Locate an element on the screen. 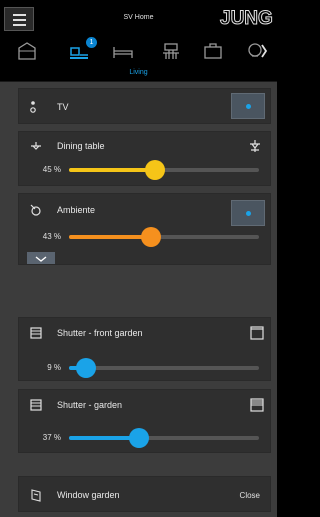 The width and height of the screenshot is (320, 517). dining-table-title: Dining table is located at coordinates (81, 146).